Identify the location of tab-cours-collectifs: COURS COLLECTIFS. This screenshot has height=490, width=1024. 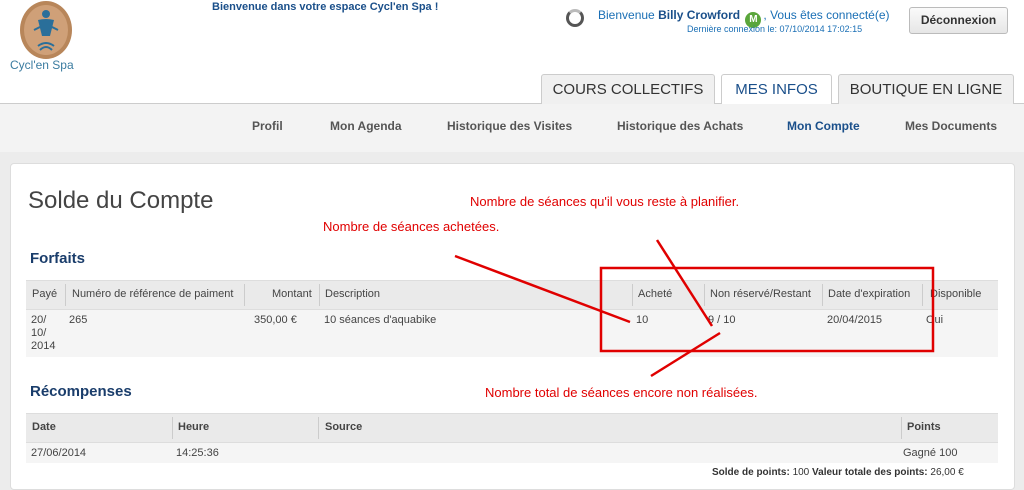
(628, 89).